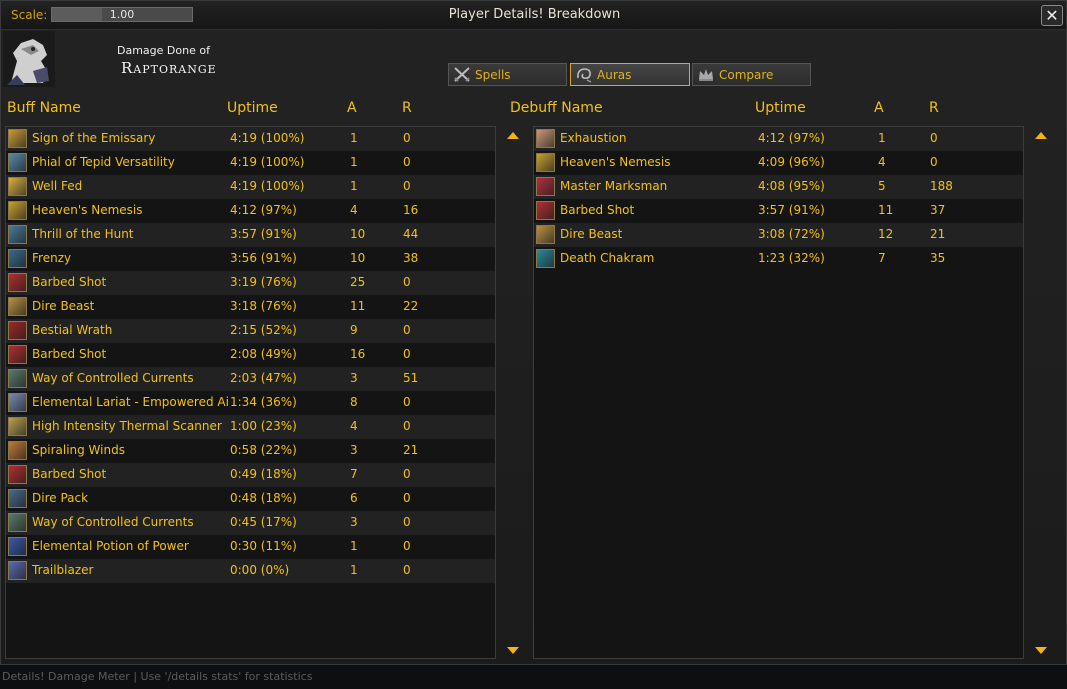  What do you see at coordinates (250, 259) in the screenshot?
I see `buff-row: Frenzy 3:56 (91%) 10 38` at bounding box center [250, 259].